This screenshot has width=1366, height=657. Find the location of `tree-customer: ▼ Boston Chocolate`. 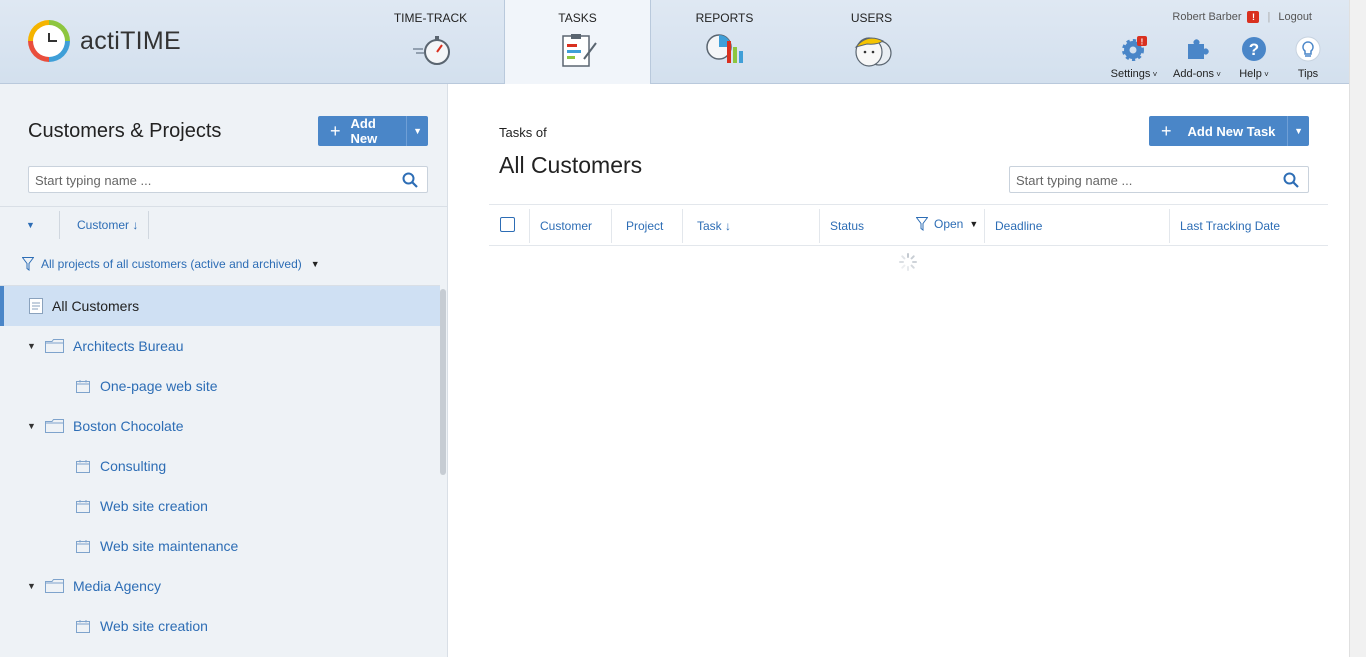

tree-customer: ▼ Boston Chocolate is located at coordinates (220, 426).